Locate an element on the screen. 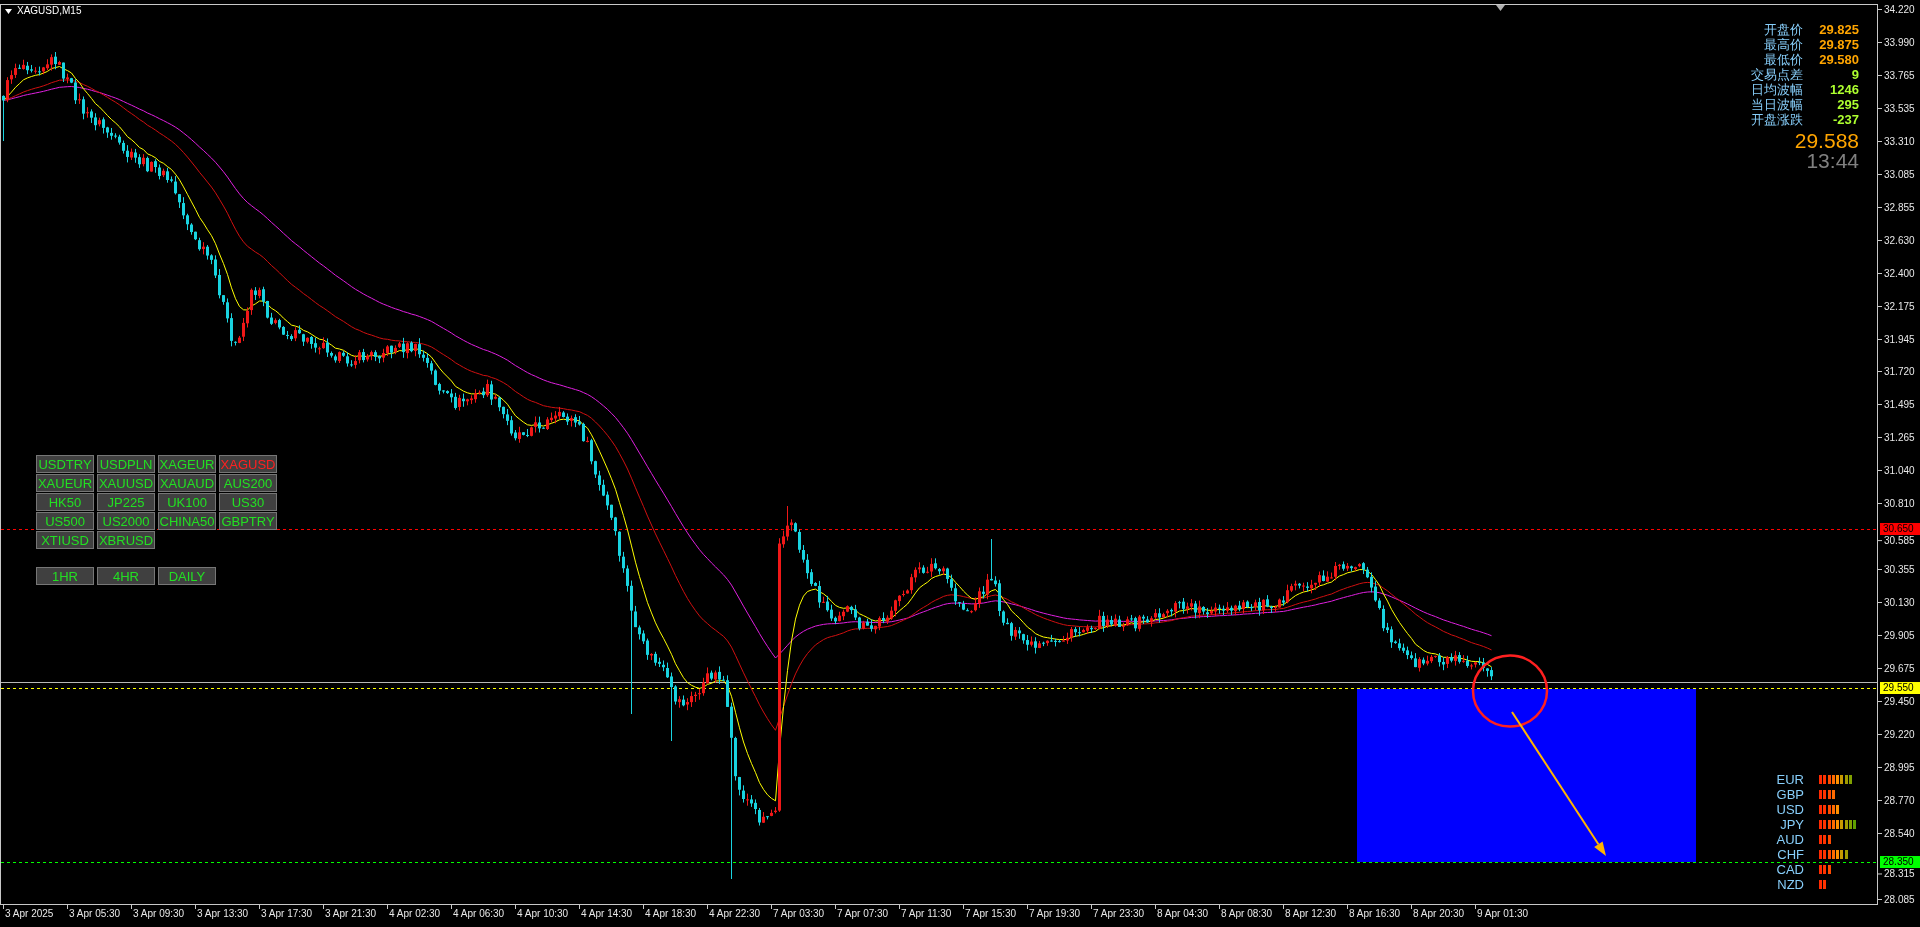  price-label: 31.040 is located at coordinates (1899, 471).